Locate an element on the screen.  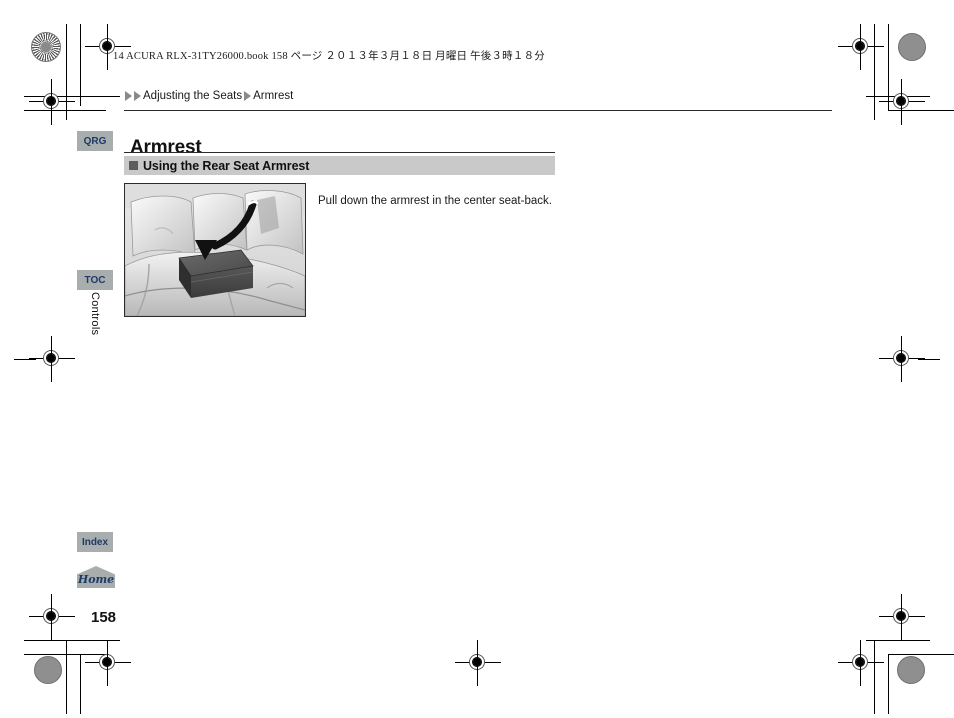
illustration-svg is located at coordinates (215, 250).